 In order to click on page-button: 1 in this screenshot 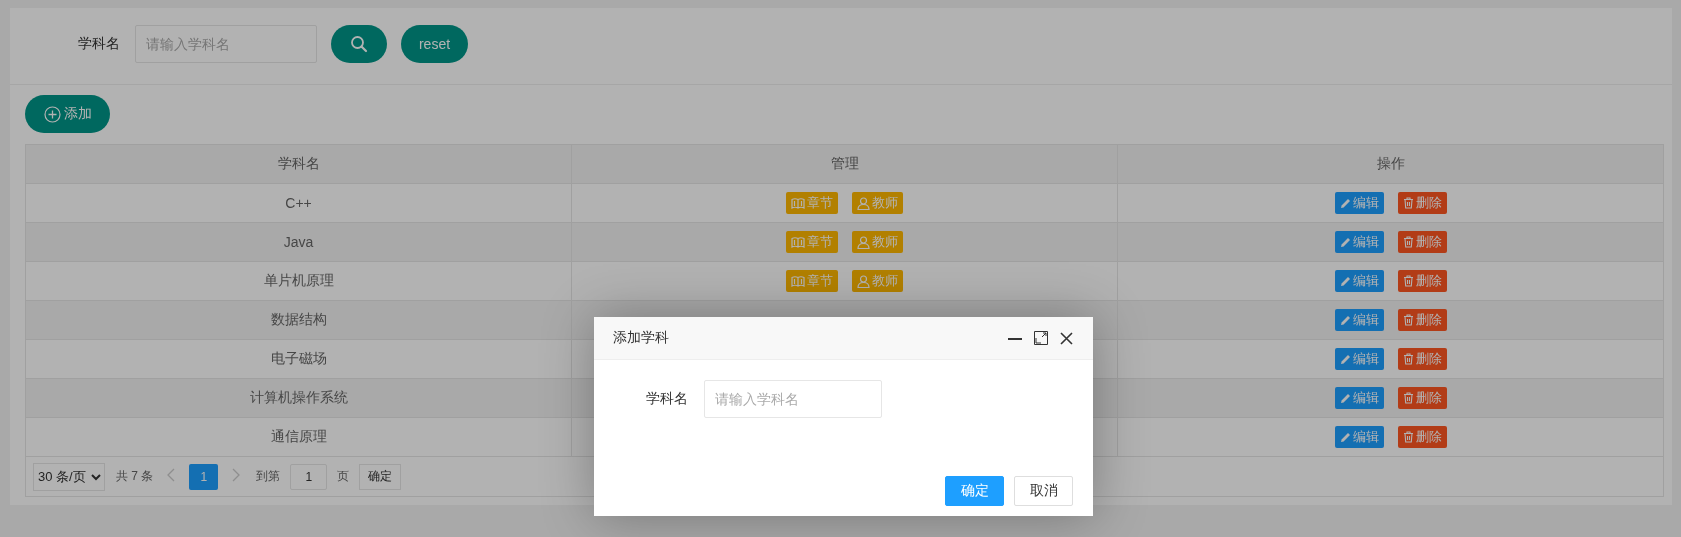, I will do `click(204, 476)`.